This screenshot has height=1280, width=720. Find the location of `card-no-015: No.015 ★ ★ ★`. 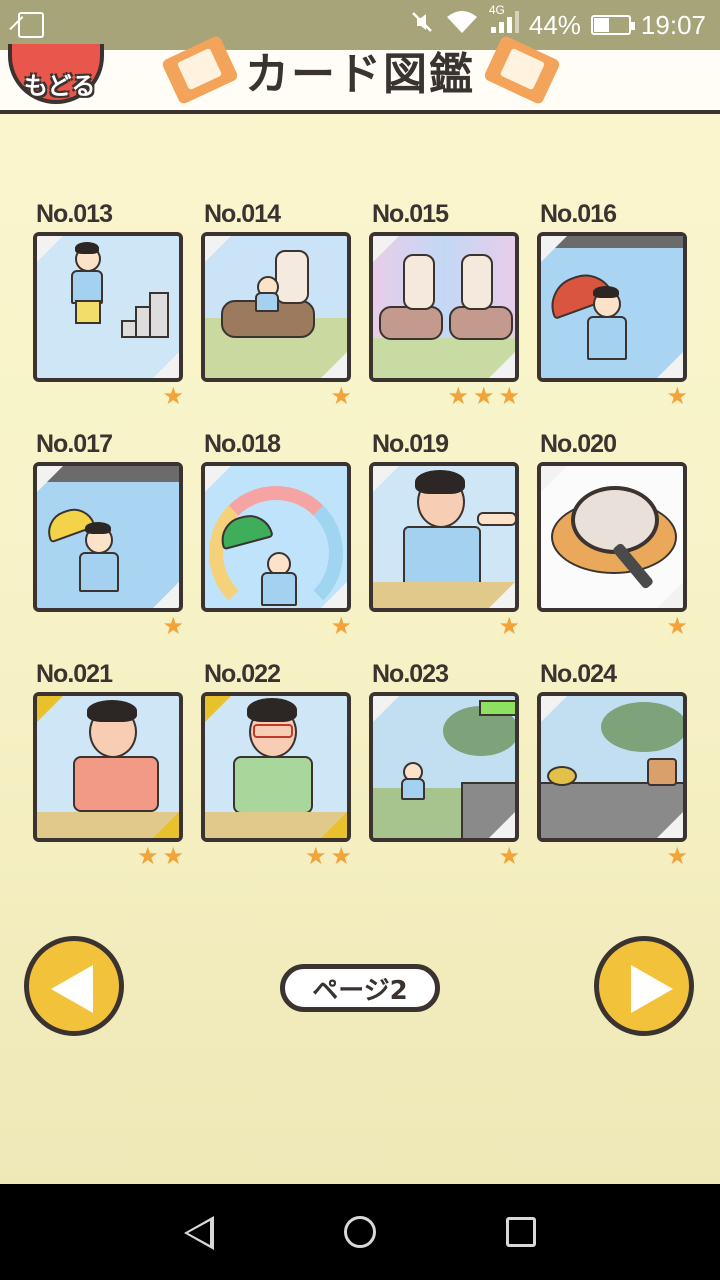

card-no-015: No.015 ★ ★ ★ is located at coordinates (444, 306).